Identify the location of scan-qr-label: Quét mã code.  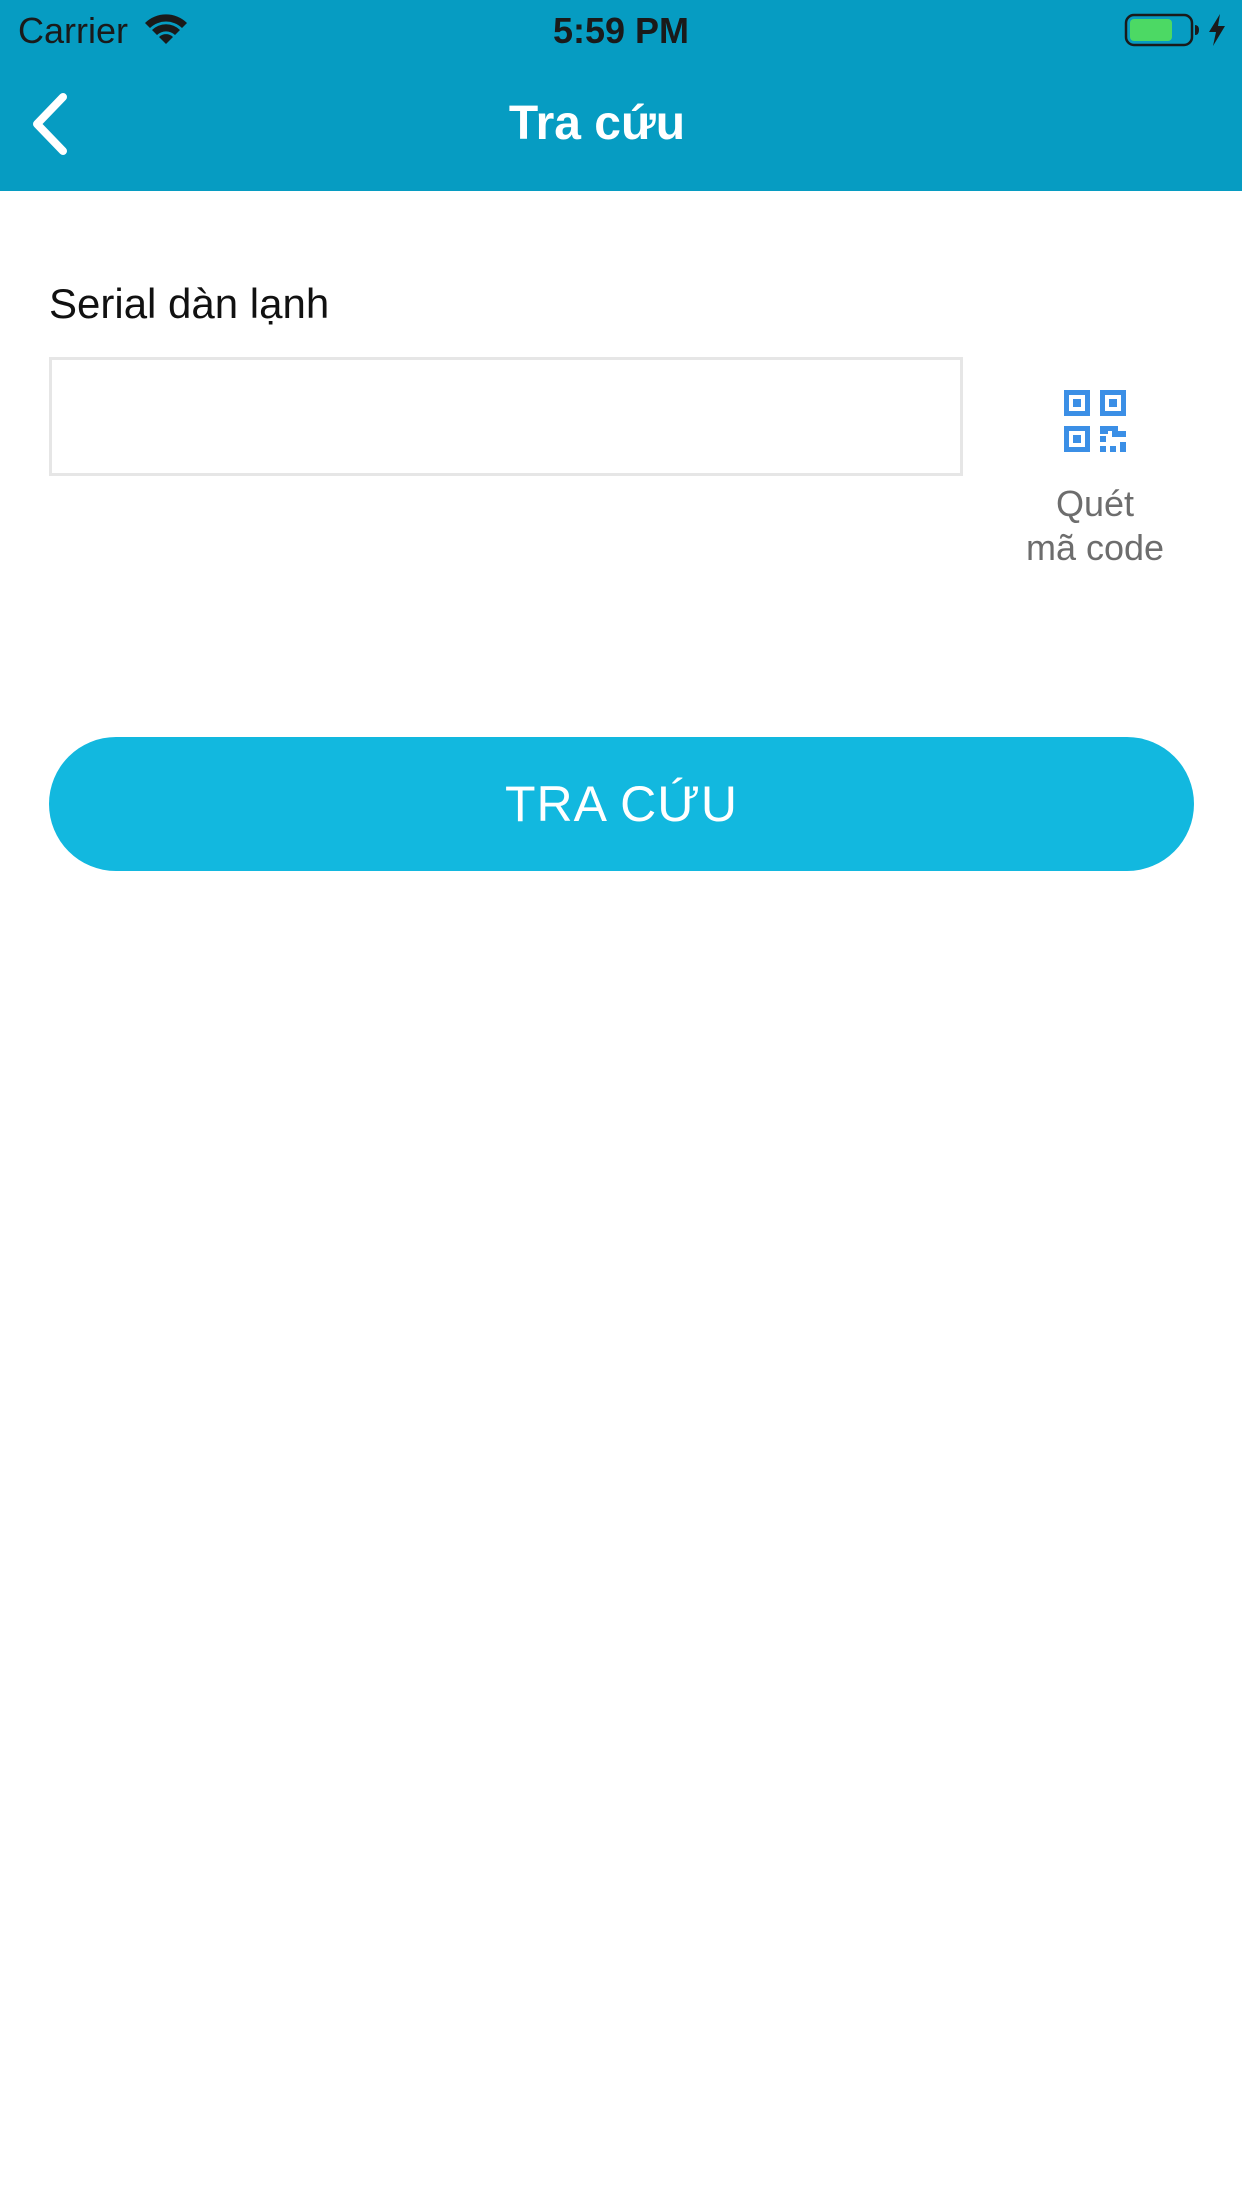
(1095, 525).